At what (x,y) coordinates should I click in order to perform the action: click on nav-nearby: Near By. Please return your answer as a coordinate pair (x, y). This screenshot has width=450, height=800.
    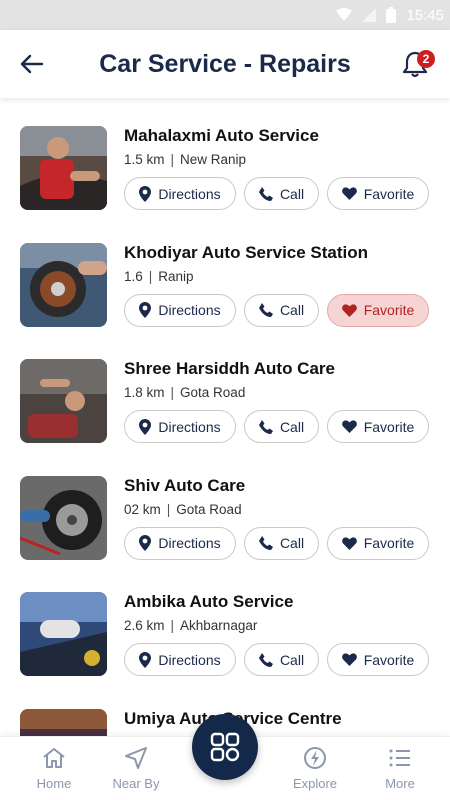
    Looking at the image, I should click on (136, 769).